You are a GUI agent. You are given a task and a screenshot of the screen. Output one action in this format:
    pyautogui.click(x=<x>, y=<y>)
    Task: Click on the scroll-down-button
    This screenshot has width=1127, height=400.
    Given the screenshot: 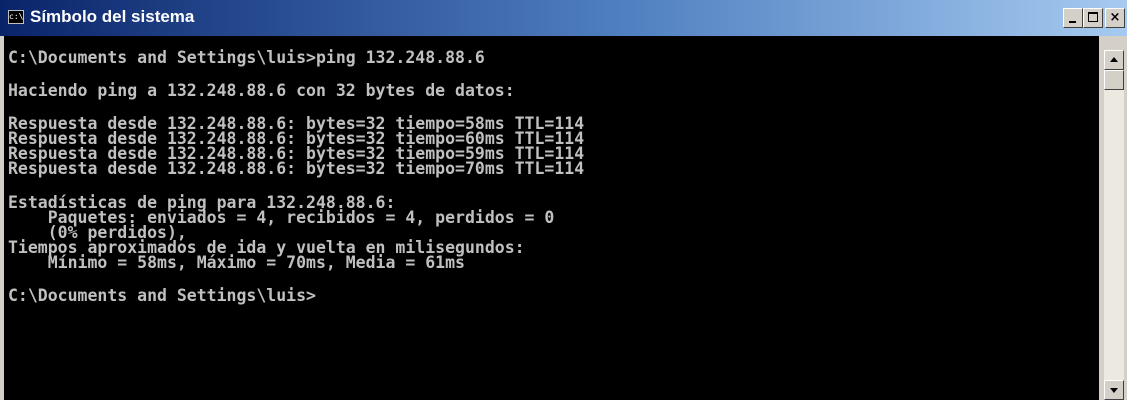 What is the action you would take?
    pyautogui.click(x=1114, y=390)
    